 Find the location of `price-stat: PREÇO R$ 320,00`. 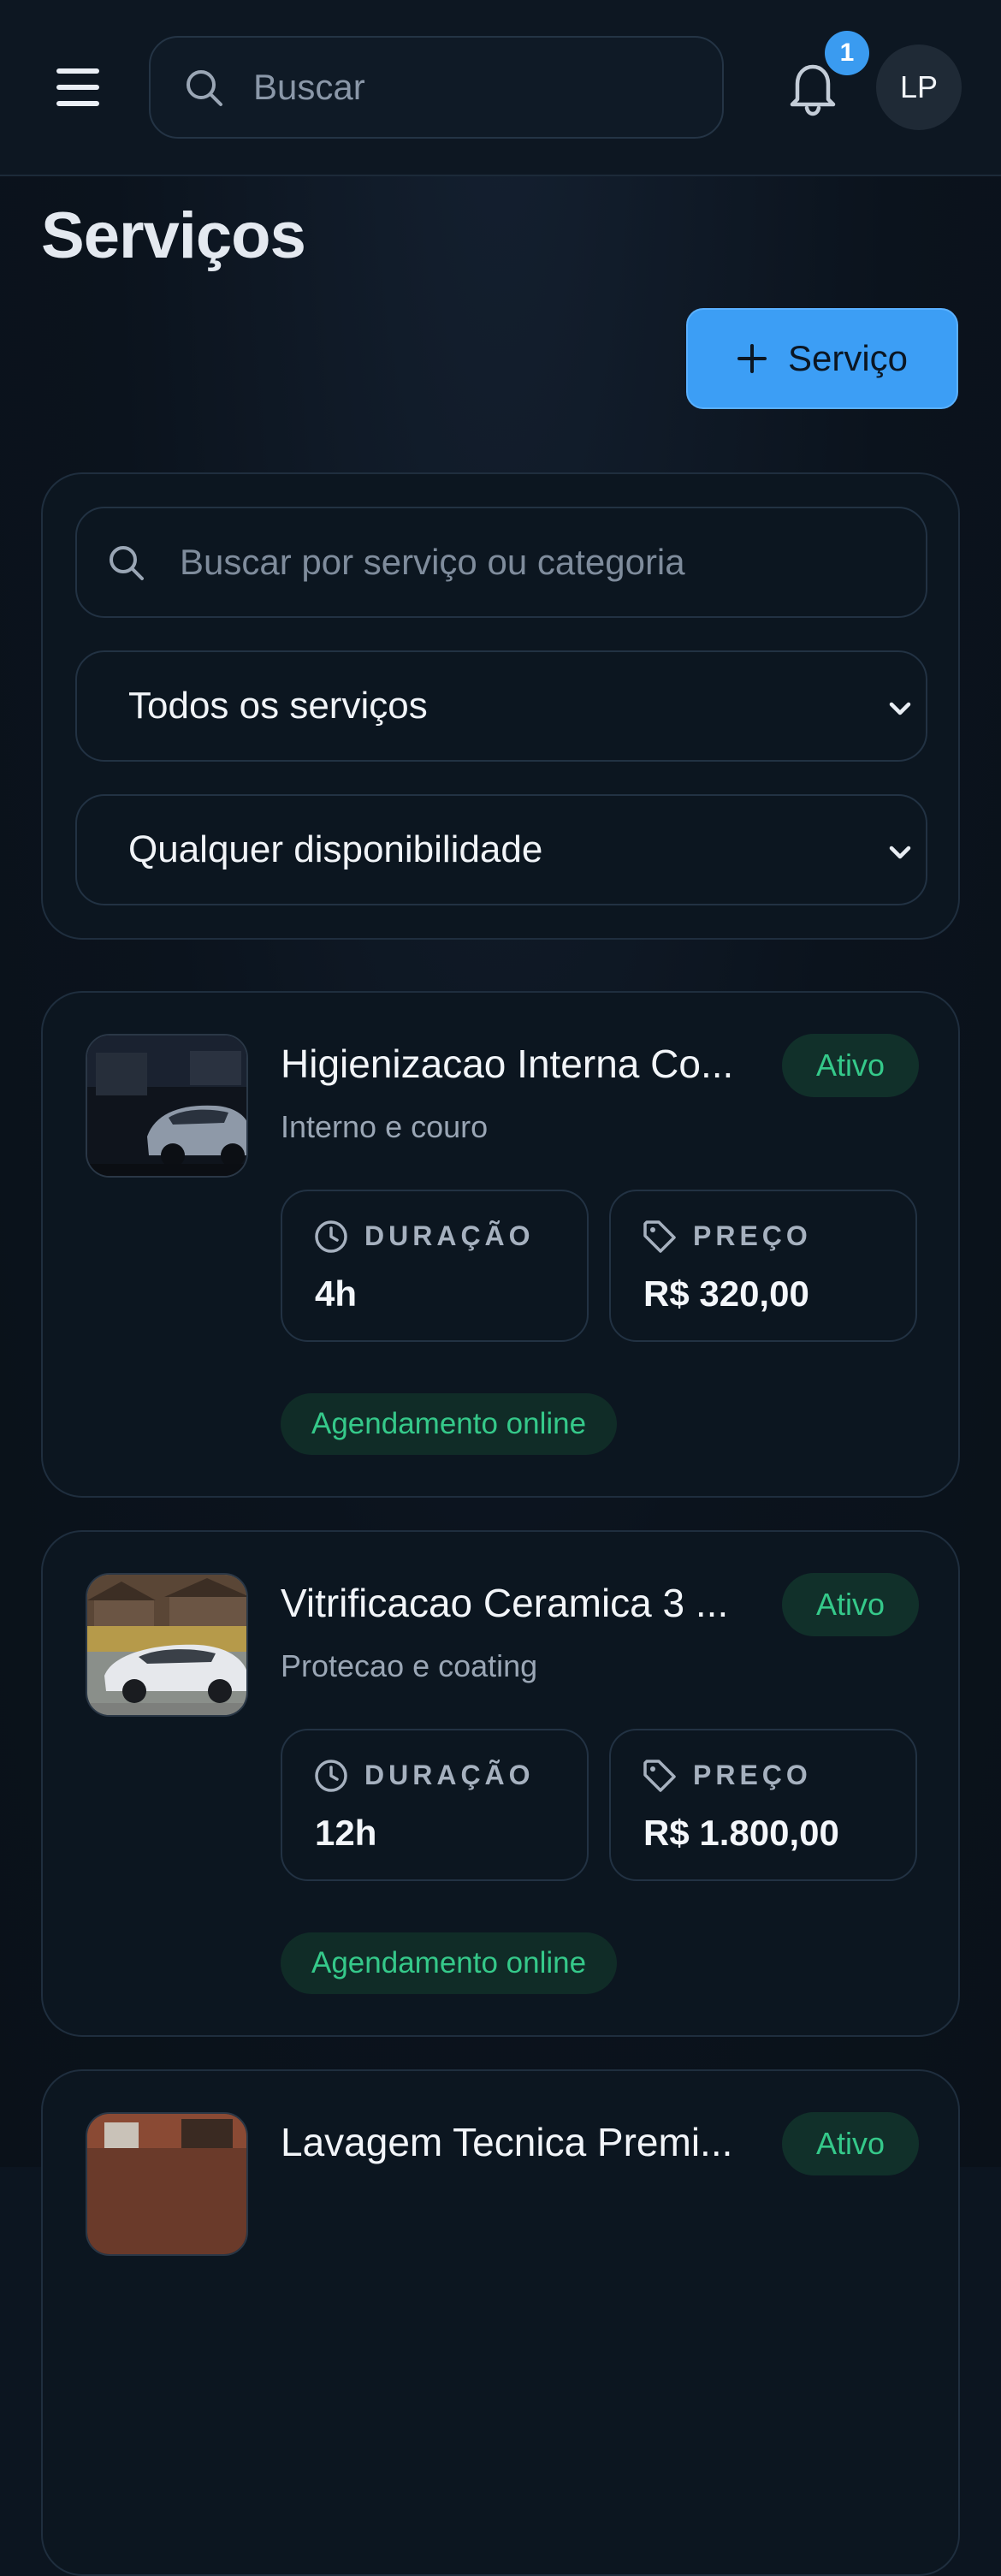

price-stat: PREÇO R$ 320,00 is located at coordinates (763, 1266).